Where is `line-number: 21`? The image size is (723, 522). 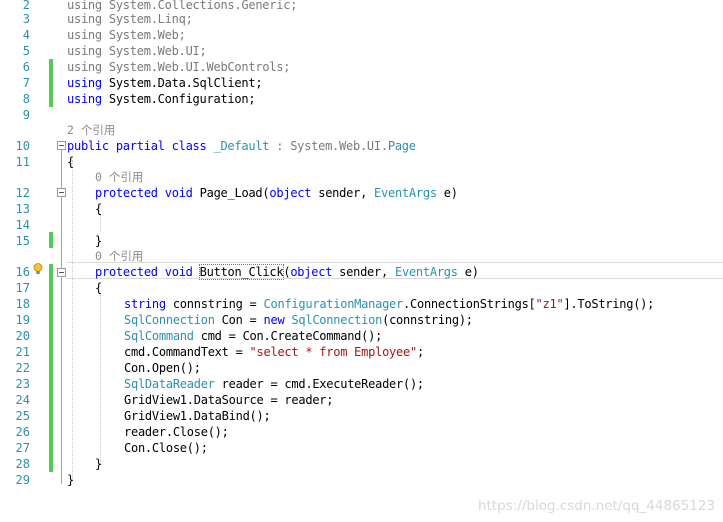
line-number: 21 is located at coordinates (22, 352).